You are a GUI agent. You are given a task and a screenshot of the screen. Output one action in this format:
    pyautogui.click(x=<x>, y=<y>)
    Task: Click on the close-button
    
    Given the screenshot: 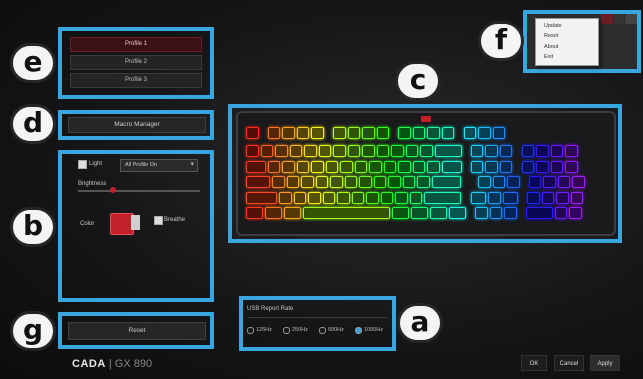 What is the action you would take?
    pyautogui.click(x=631, y=19)
    